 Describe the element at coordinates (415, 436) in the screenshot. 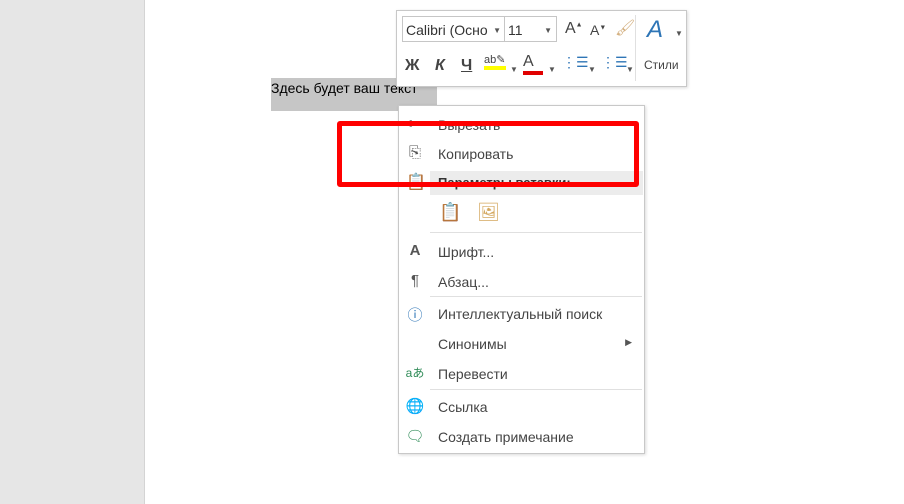

I see `comment-icon: 🗨` at that location.